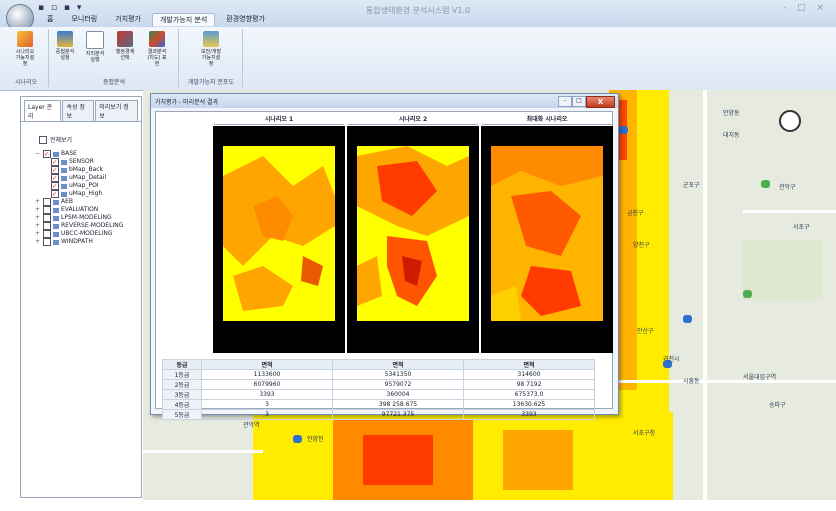 This screenshot has height=511, width=836. What do you see at coordinates (95, 40) in the screenshot?
I see `document-icon` at bounding box center [95, 40].